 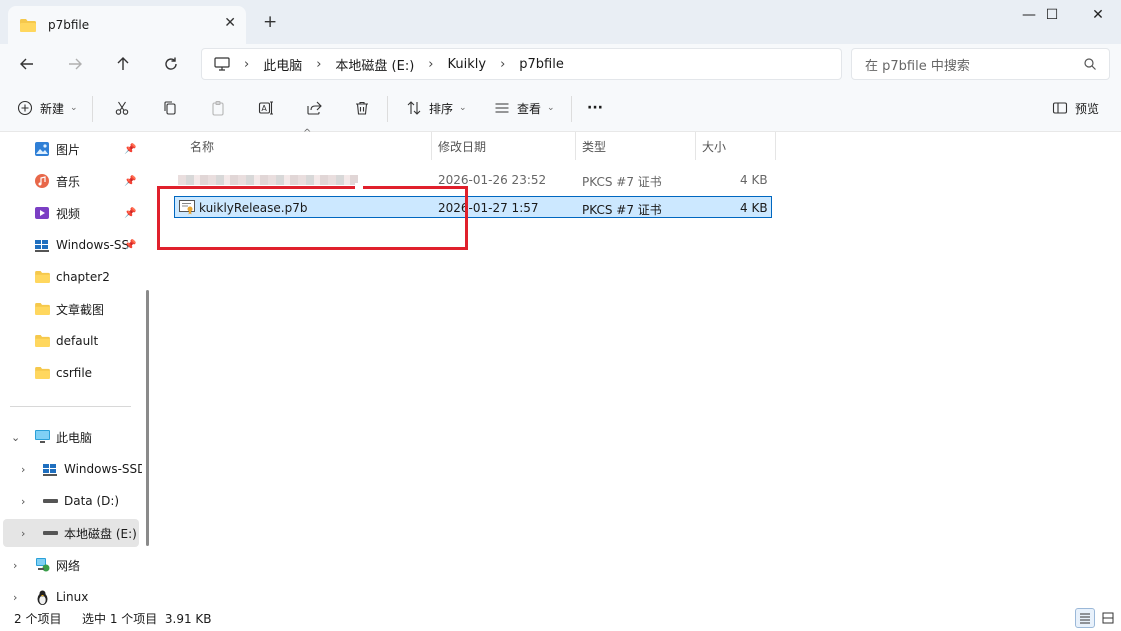 I want to click on new-button: 新建 ⌄, so click(x=47, y=108).